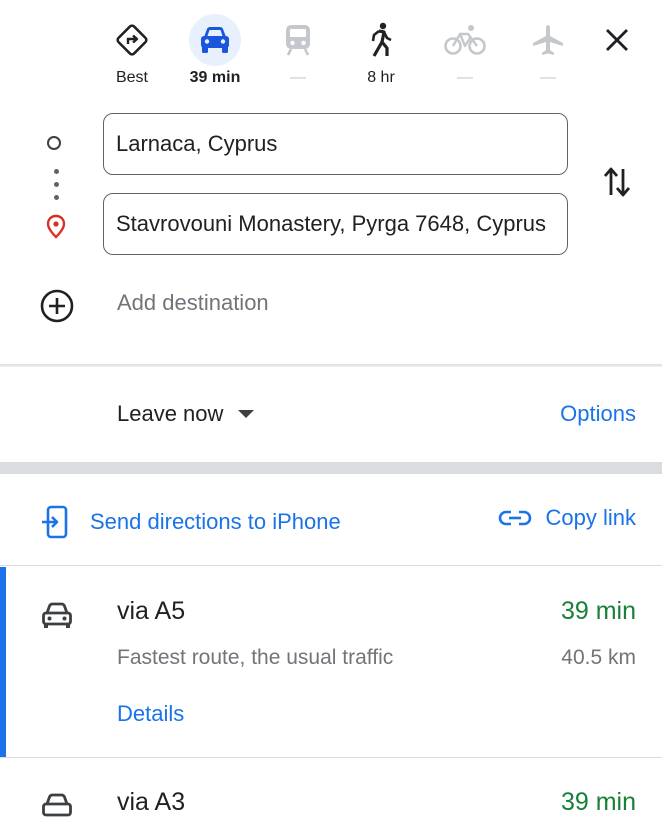  What do you see at coordinates (331, 788) in the screenshot?
I see `route-option: via A3 39 min` at bounding box center [331, 788].